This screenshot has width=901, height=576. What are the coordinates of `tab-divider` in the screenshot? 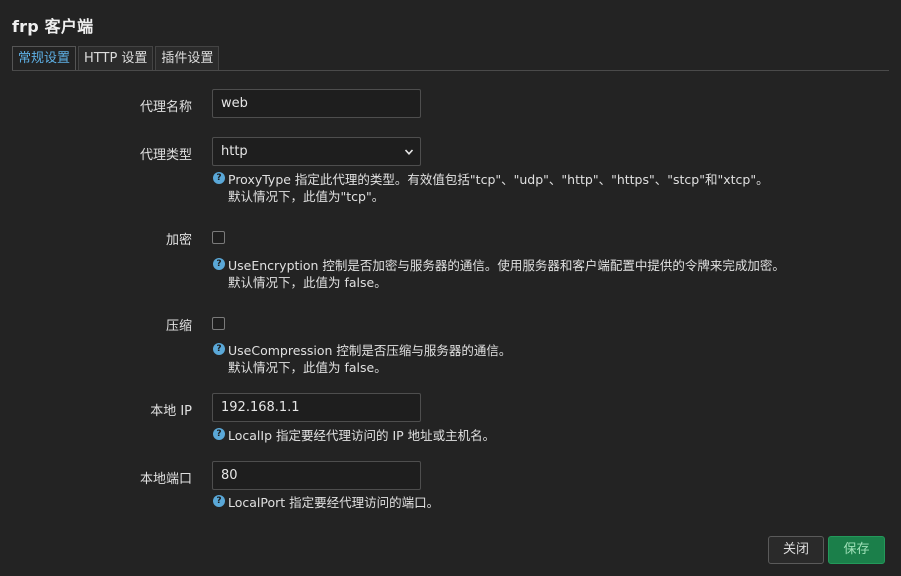 It's located at (450, 70).